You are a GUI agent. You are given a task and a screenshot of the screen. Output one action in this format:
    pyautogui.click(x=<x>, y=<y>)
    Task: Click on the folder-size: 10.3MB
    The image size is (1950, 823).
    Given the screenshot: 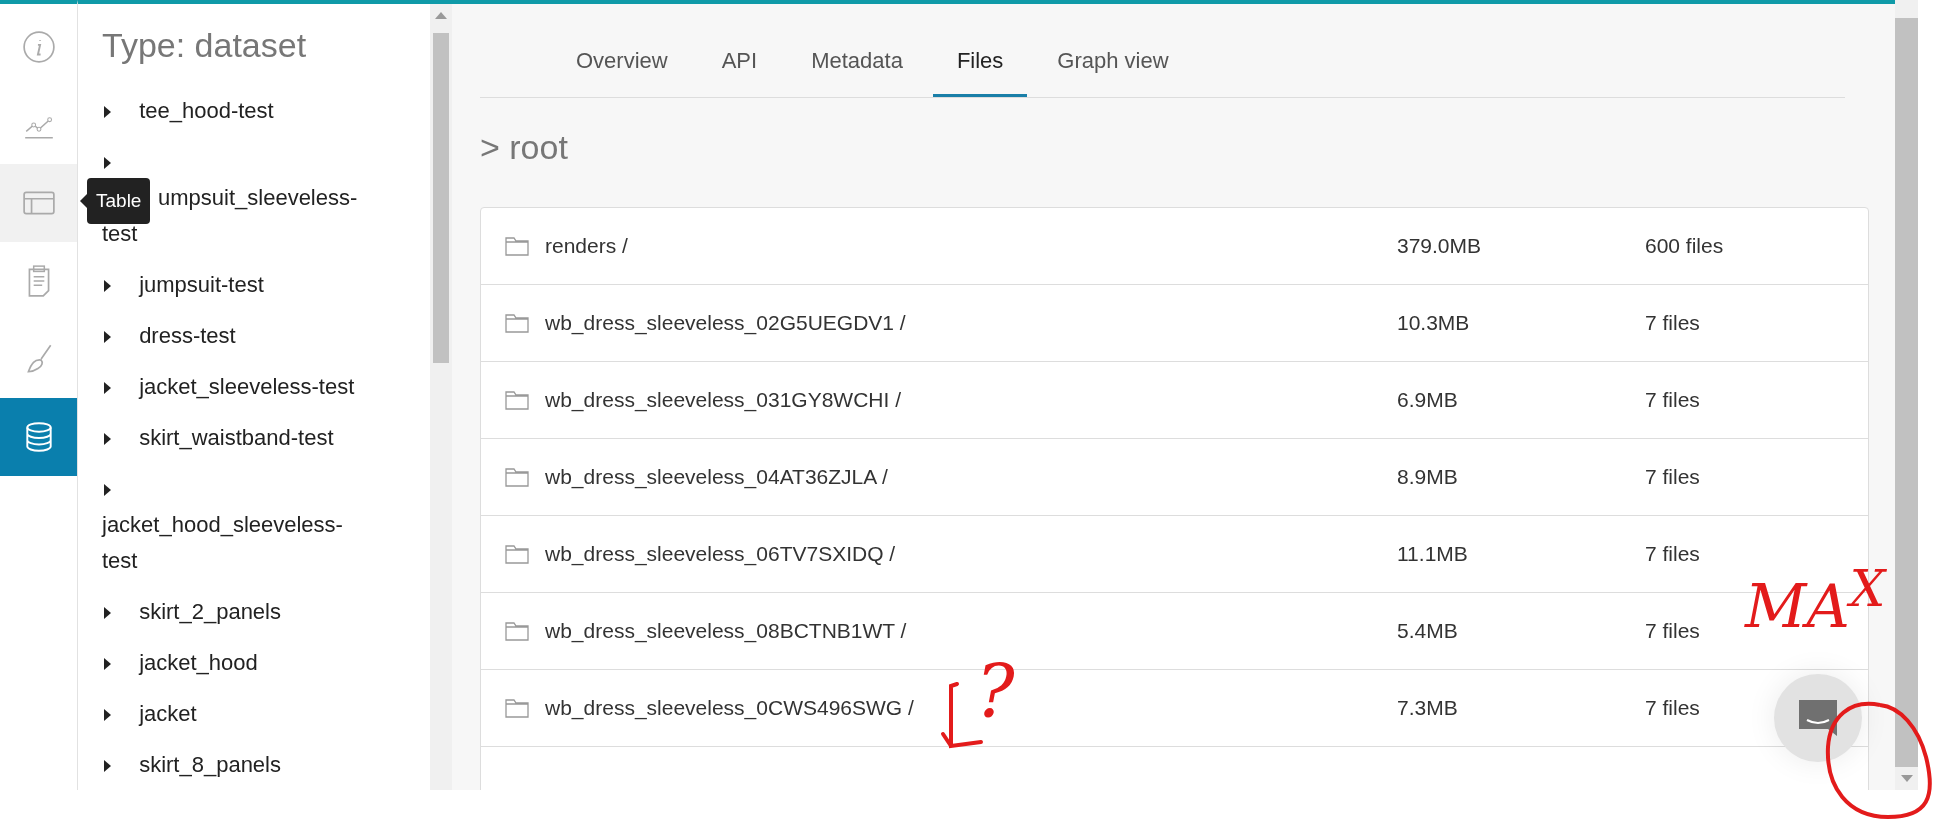 What is the action you would take?
    pyautogui.click(x=1434, y=323)
    